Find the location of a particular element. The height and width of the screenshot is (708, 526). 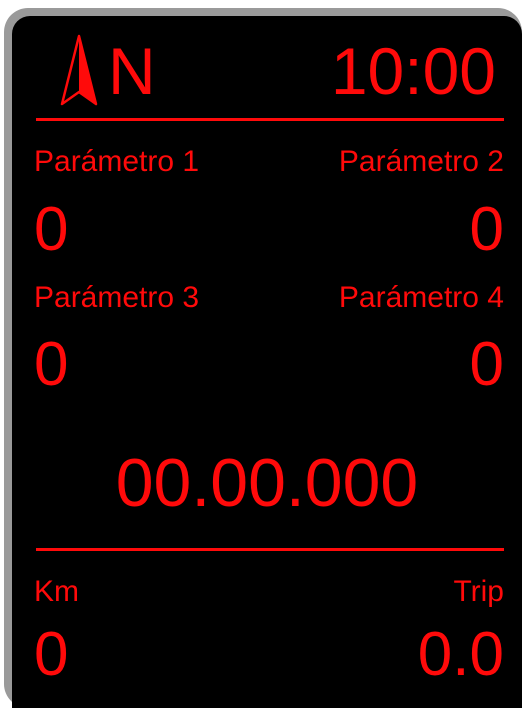

parameter-4-value: 0 is located at coordinates (486, 364).